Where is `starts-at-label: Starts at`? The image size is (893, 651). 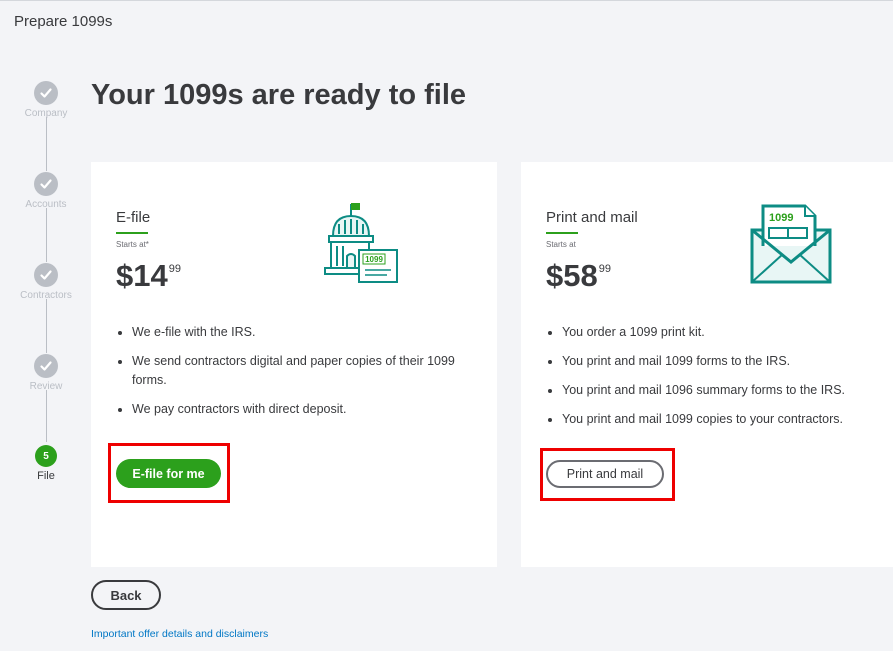
starts-at-label: Starts at is located at coordinates (561, 244).